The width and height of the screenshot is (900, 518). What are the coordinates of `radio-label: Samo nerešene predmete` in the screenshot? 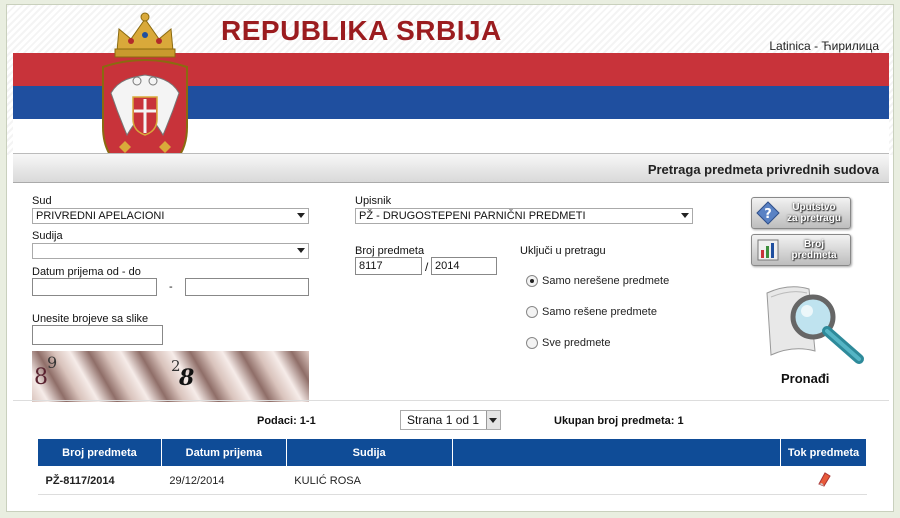 It's located at (606, 281).